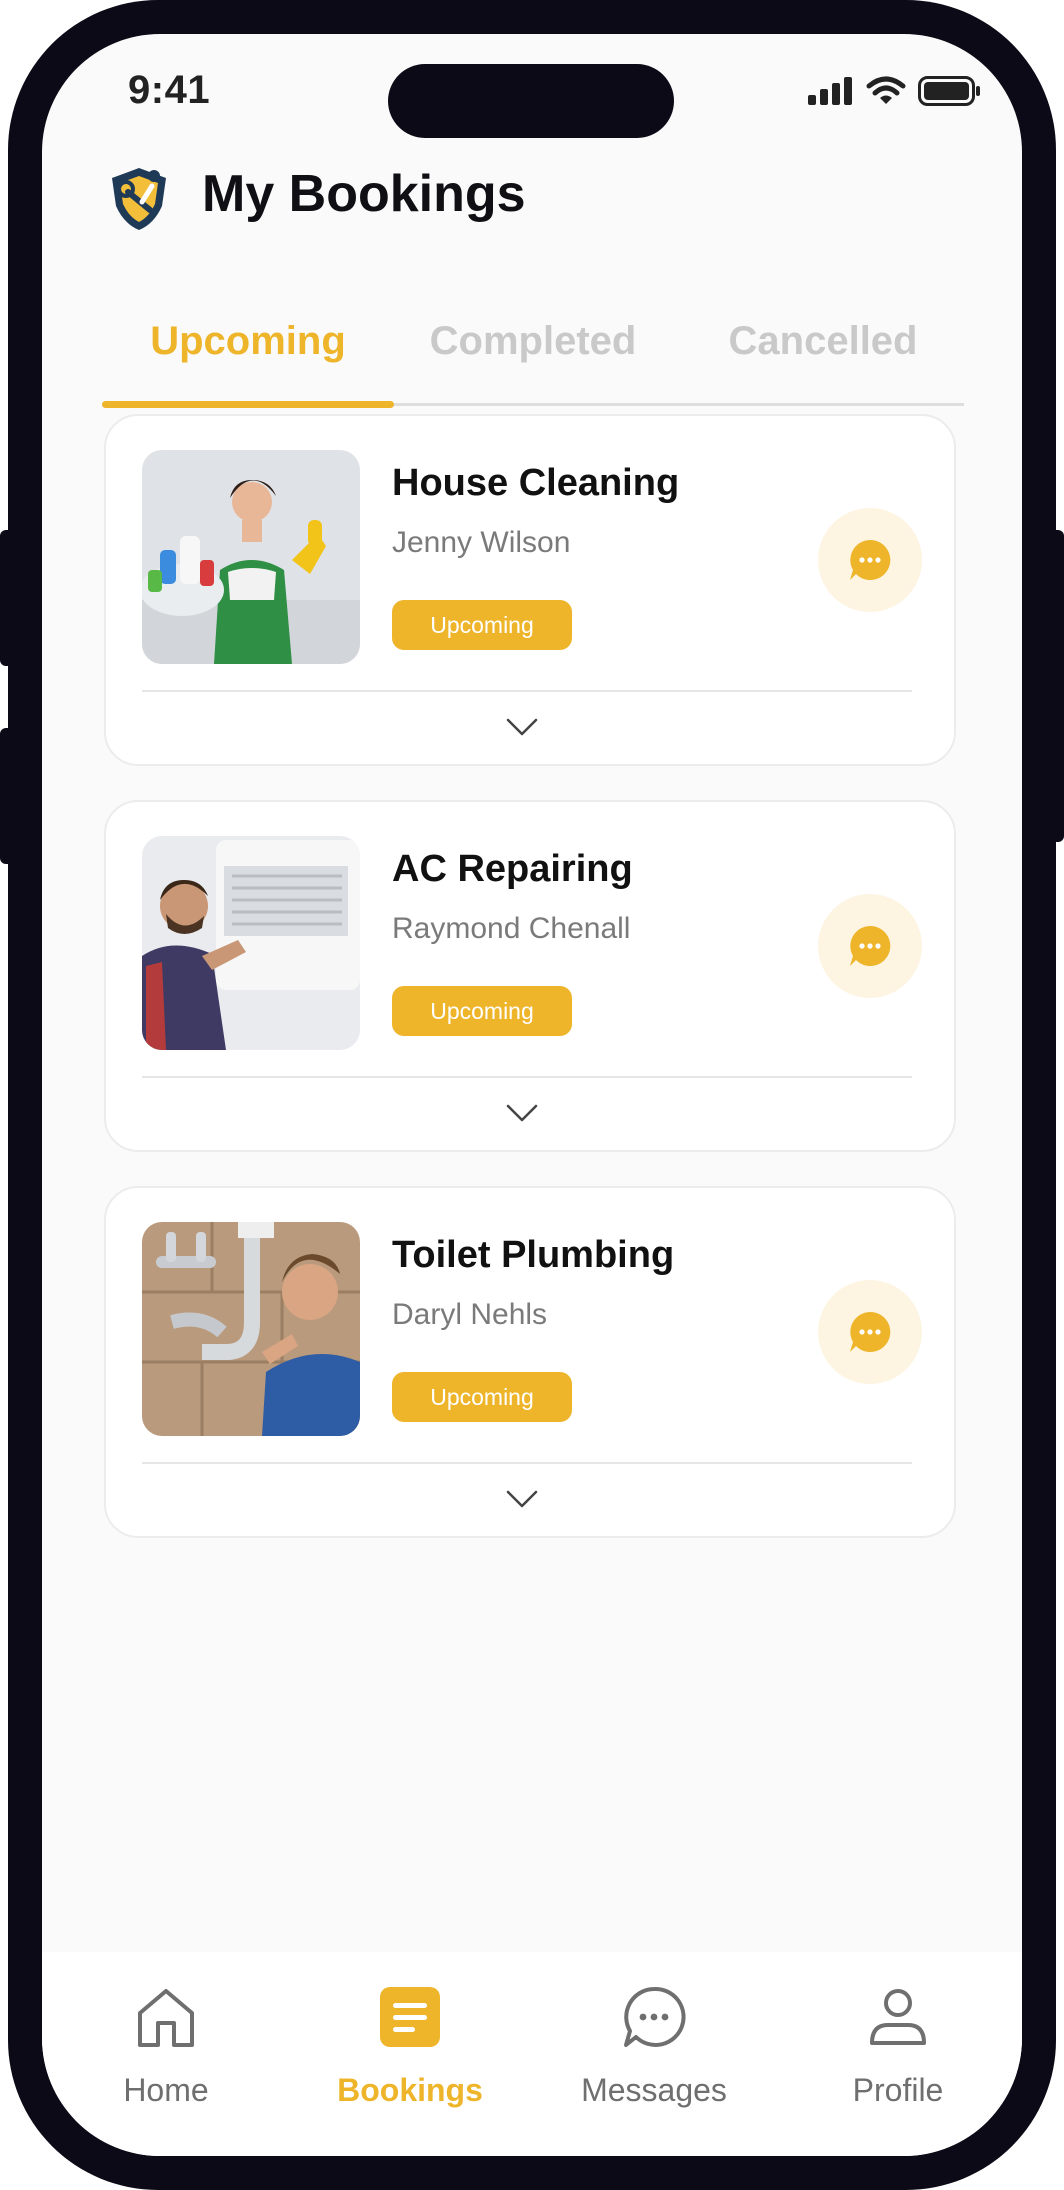 This screenshot has width=1064, height=2190. Describe the element at coordinates (536, 483) in the screenshot. I see `service-name: House Cleaning` at that location.